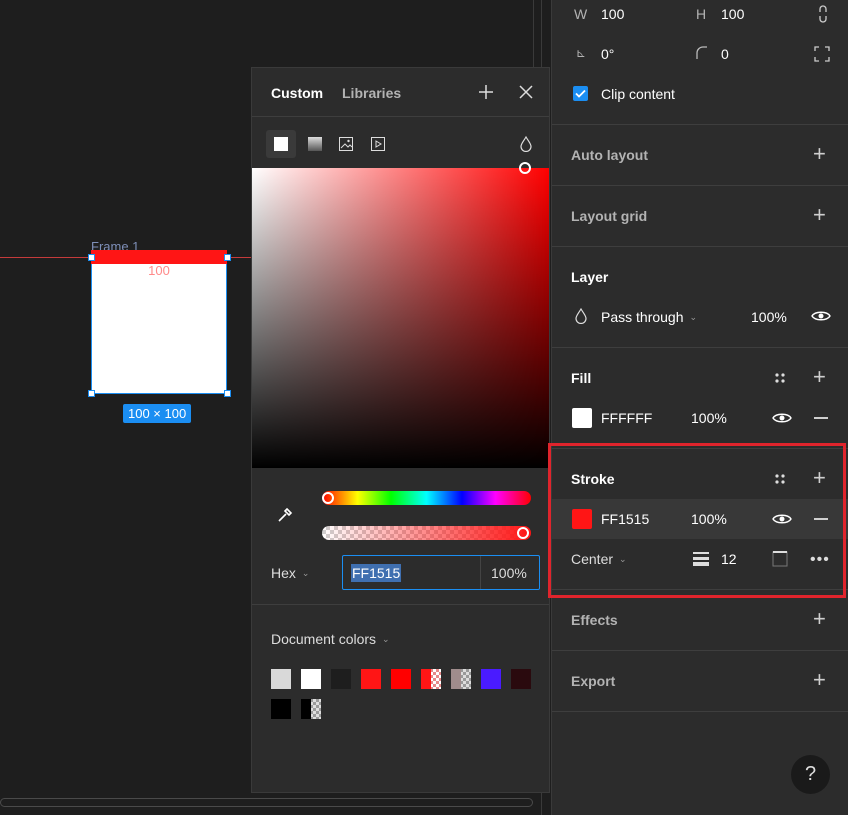 Image resolution: width=848 pixels, height=815 pixels. Describe the element at coordinates (581, 53) in the screenshot. I see `rotation-icon: ⊾` at that location.